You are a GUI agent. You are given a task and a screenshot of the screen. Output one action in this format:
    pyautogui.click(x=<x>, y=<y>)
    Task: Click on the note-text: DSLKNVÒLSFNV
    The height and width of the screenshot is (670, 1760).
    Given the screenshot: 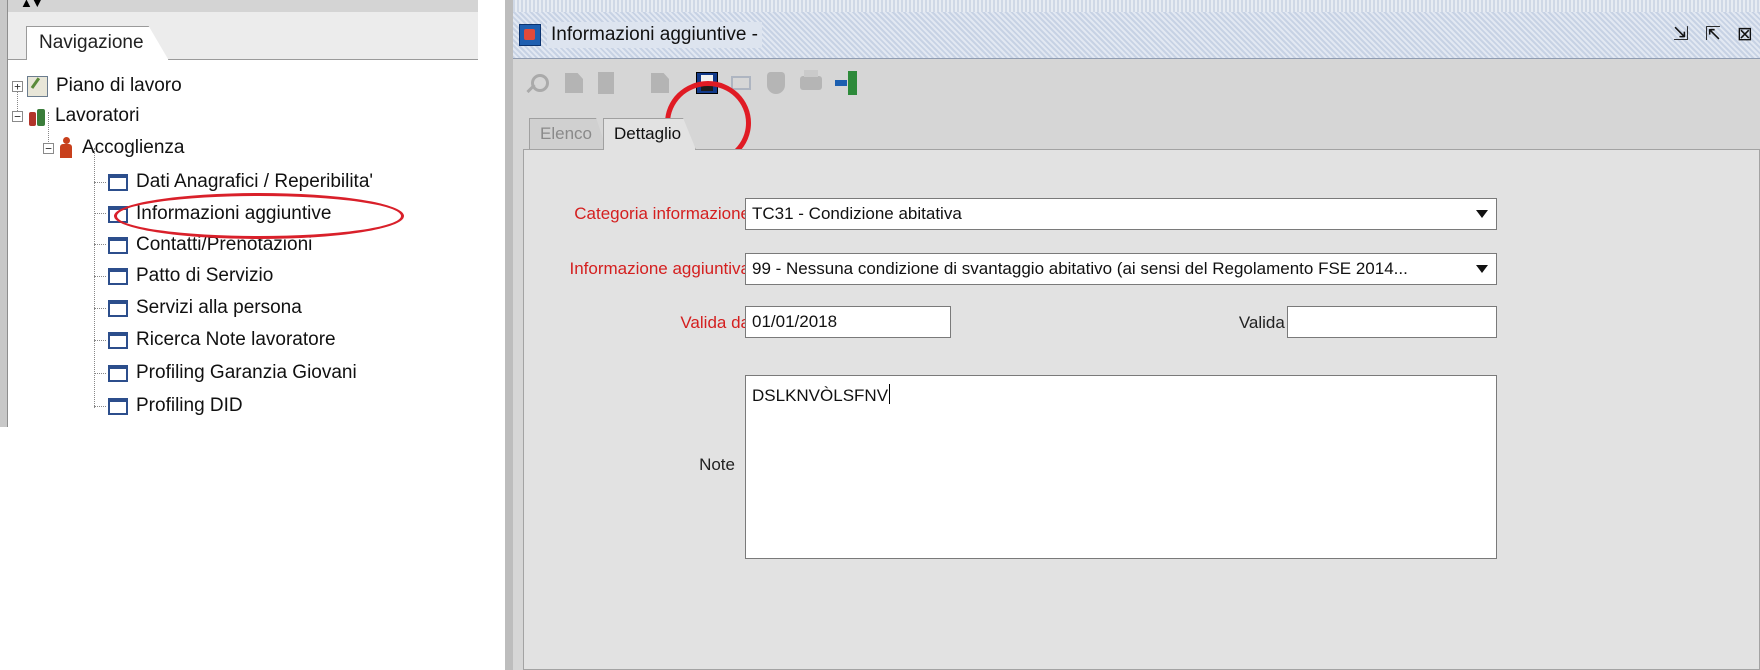 What is the action you would take?
    pyautogui.click(x=820, y=395)
    